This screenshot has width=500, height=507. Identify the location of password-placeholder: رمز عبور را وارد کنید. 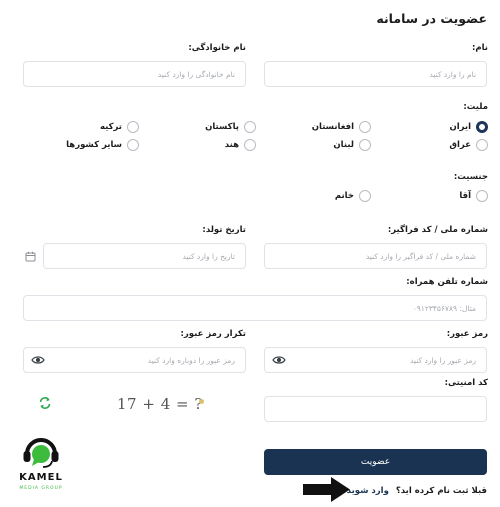
(443, 360).